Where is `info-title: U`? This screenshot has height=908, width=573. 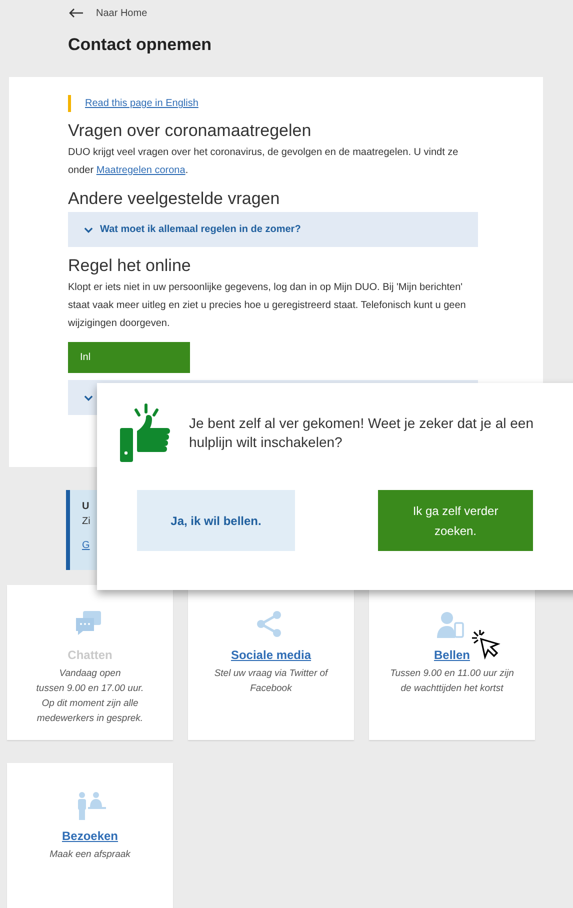
info-title: U is located at coordinates (86, 506).